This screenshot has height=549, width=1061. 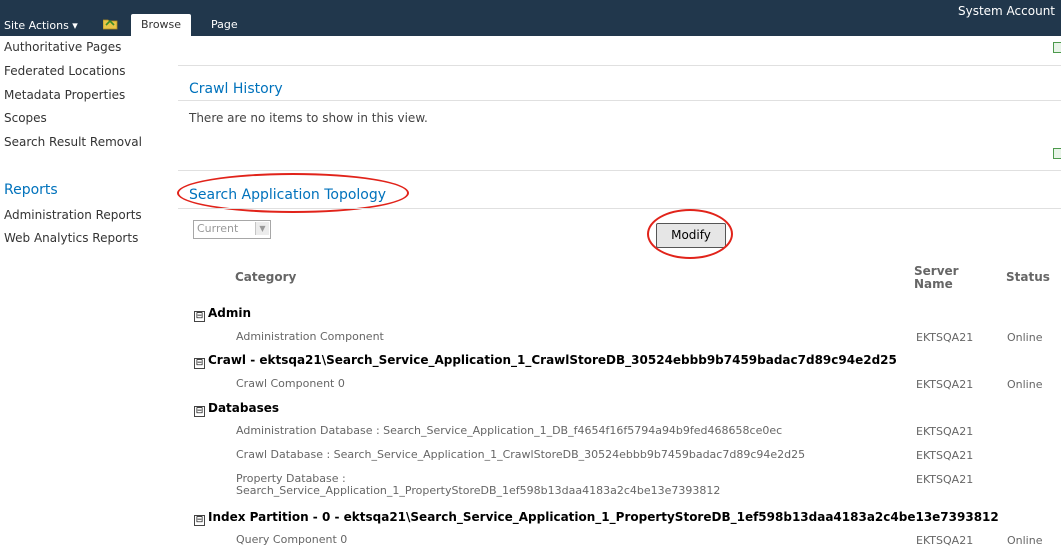 I want to click on tab-page: Page, so click(x=224, y=25).